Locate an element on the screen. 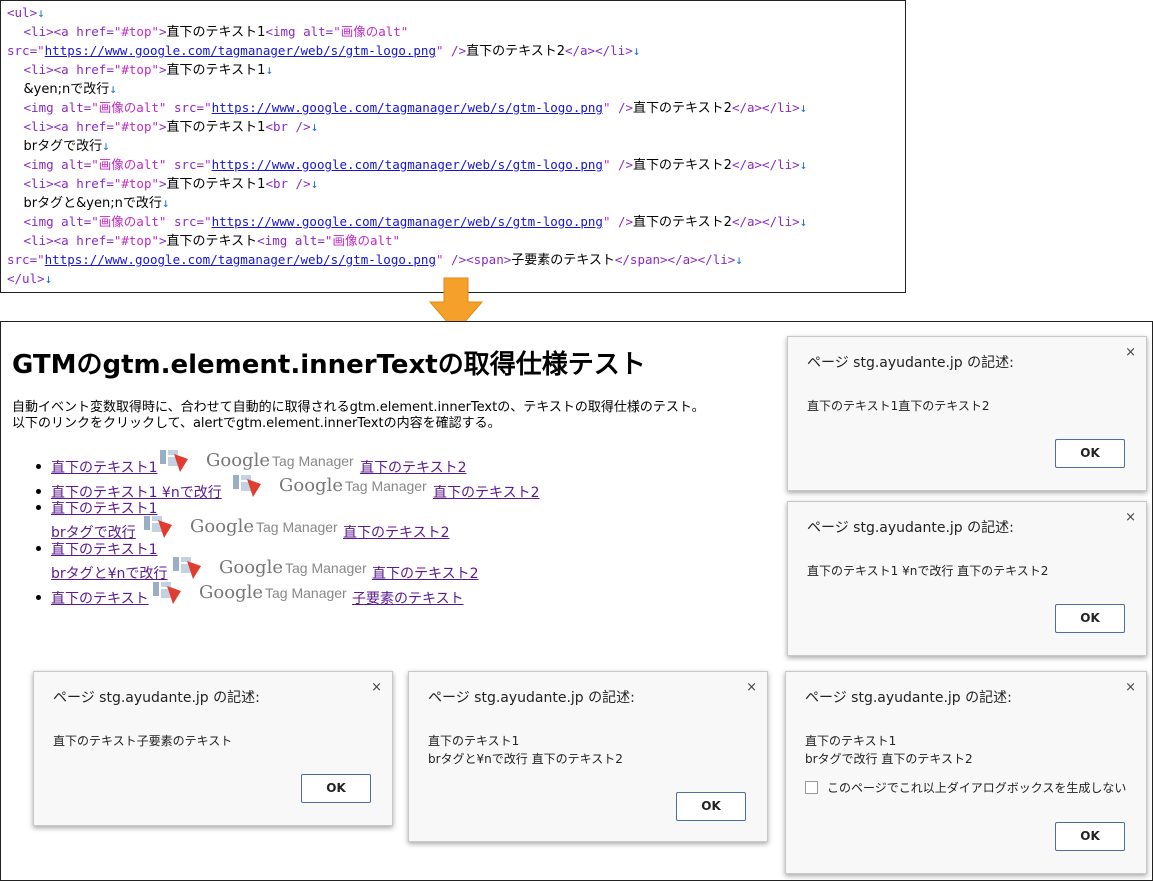  link-item-2-text2: 直下のテキスト2 is located at coordinates (486, 492).